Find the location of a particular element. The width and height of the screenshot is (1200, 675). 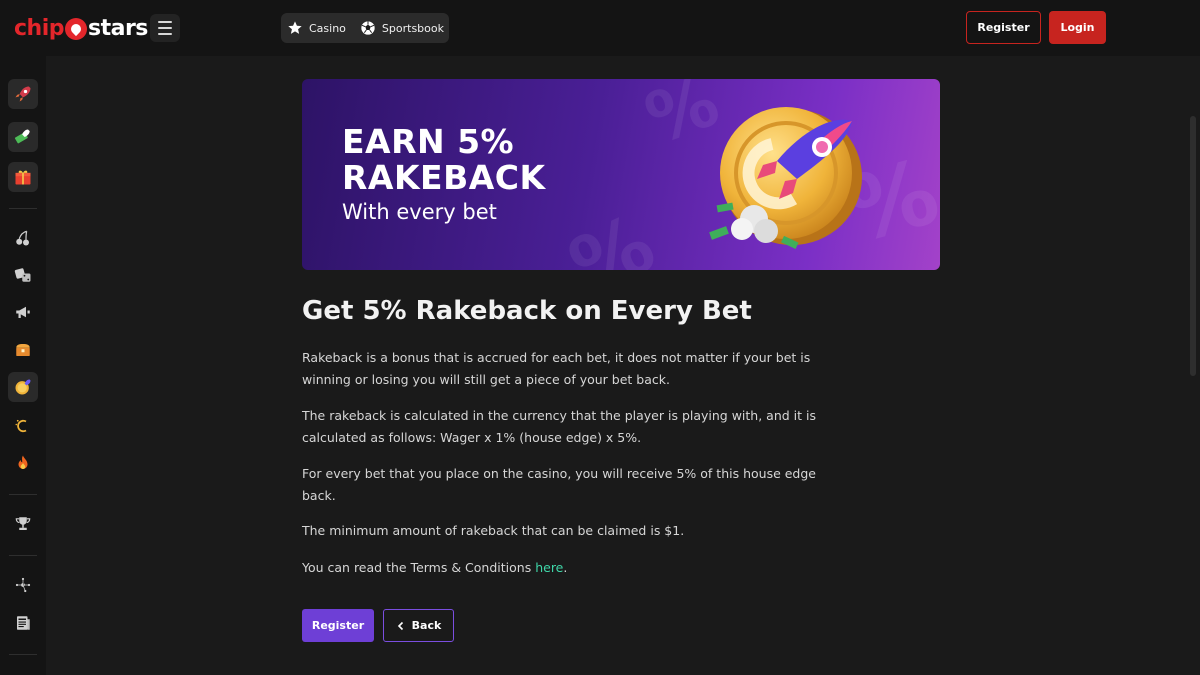

sidebar-item-cashback is located at coordinates (23, 426).